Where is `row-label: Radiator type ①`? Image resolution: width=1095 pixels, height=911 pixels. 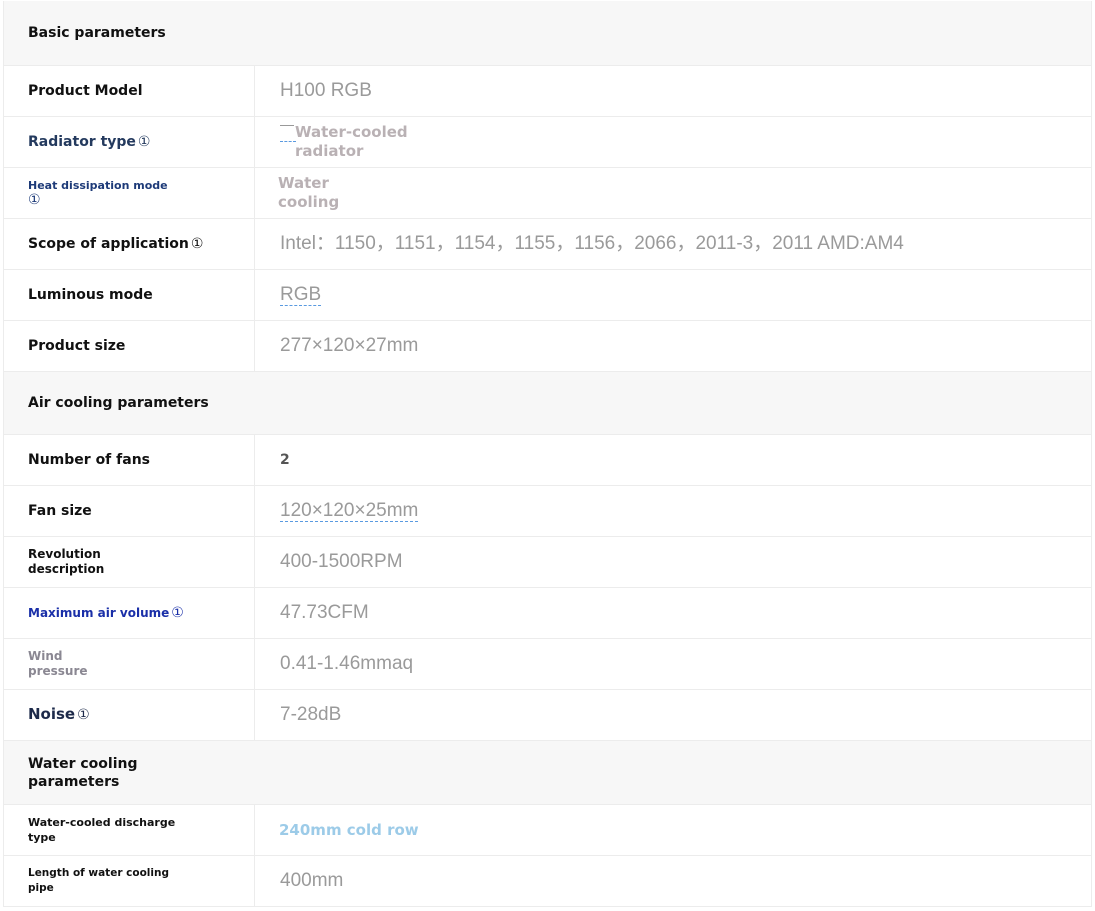
row-label: Radiator type ① is located at coordinates (89, 141).